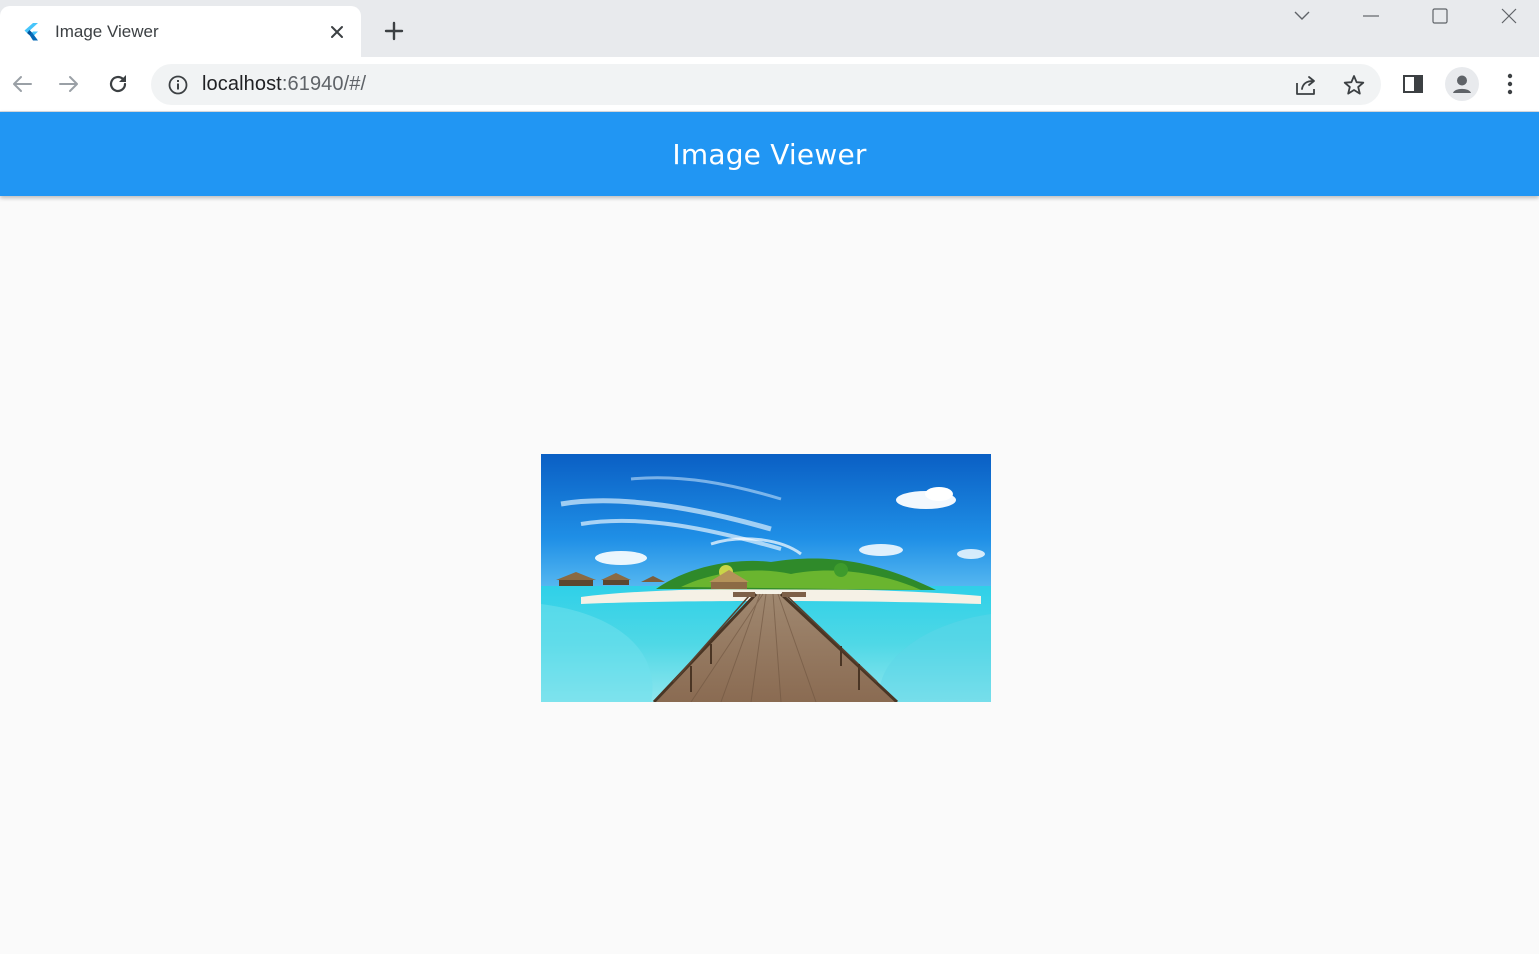  I want to click on url-host: localhost, so click(242, 84).